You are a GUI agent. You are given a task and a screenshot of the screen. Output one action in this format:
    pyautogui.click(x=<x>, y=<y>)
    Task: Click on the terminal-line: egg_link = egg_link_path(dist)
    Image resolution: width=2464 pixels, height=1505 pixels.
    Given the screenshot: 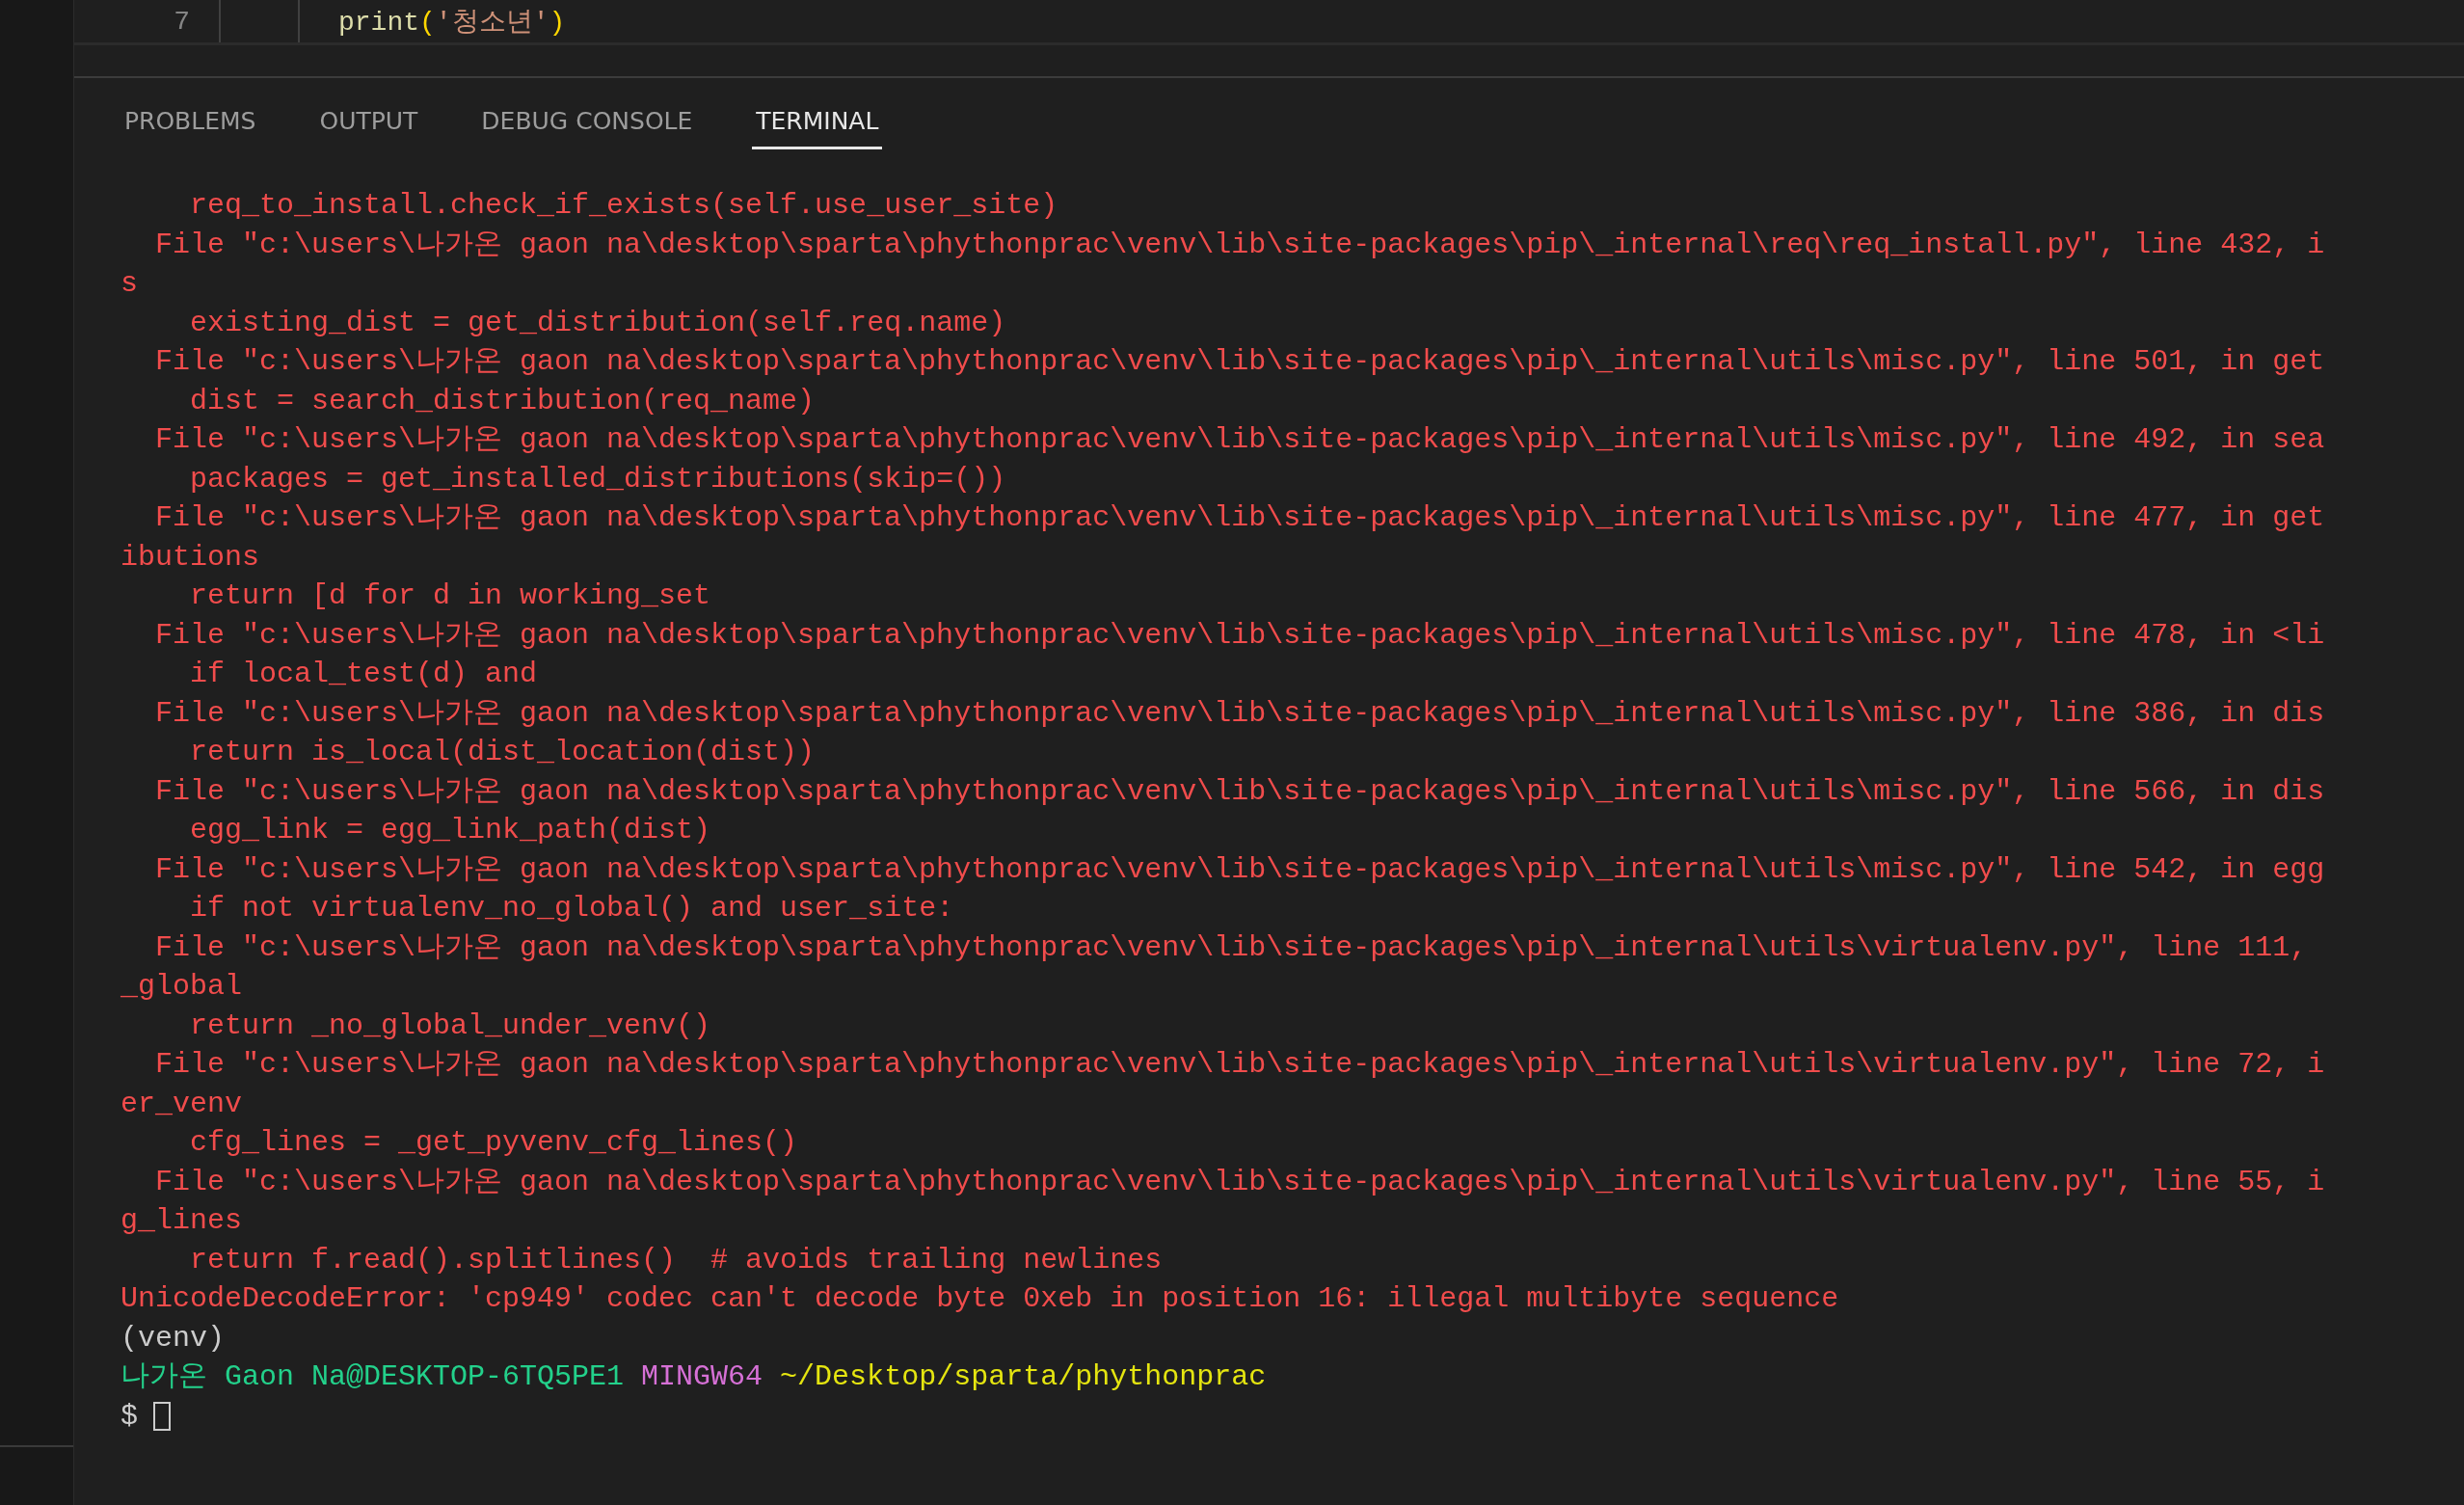 What is the action you would take?
    pyautogui.click(x=450, y=831)
    